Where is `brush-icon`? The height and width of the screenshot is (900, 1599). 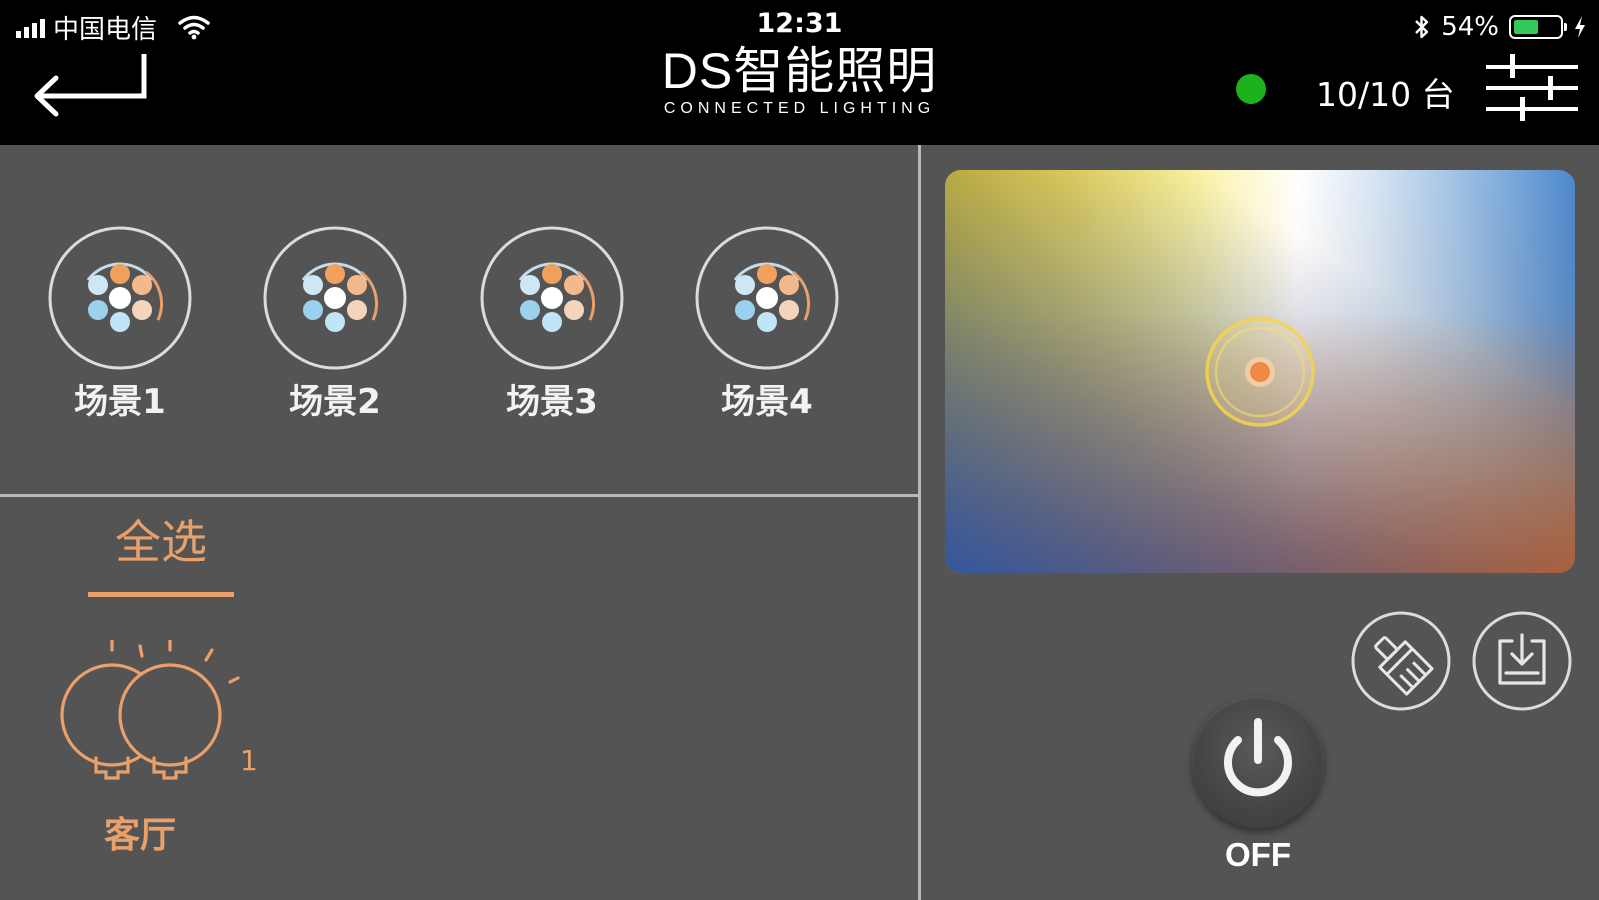 brush-icon is located at coordinates (1401, 661).